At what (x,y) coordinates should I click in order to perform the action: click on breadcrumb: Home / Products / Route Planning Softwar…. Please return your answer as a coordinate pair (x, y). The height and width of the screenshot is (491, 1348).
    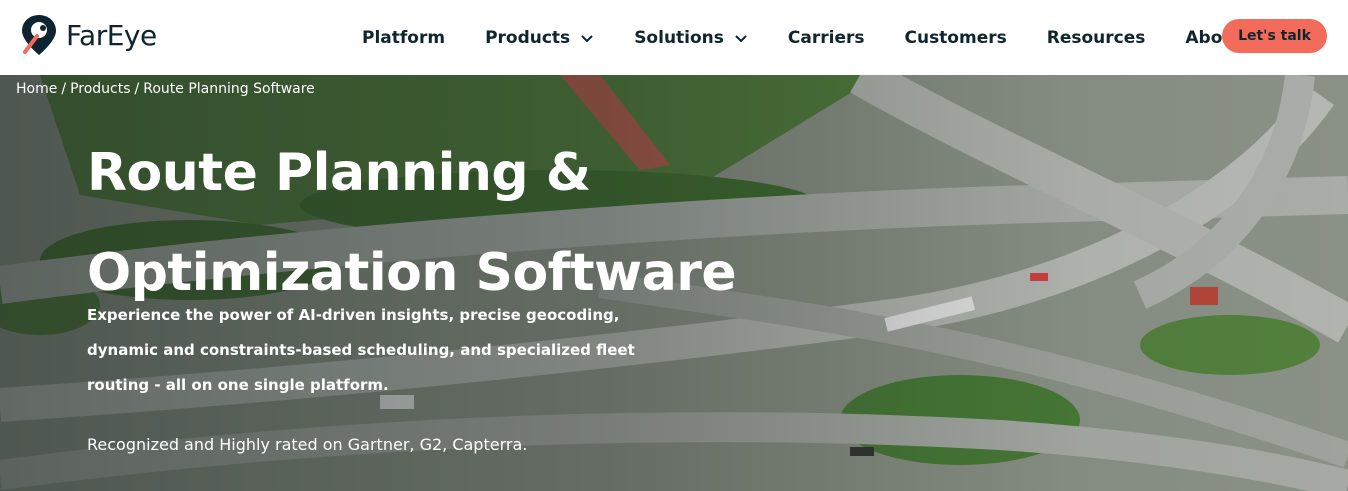
    Looking at the image, I should click on (165, 89).